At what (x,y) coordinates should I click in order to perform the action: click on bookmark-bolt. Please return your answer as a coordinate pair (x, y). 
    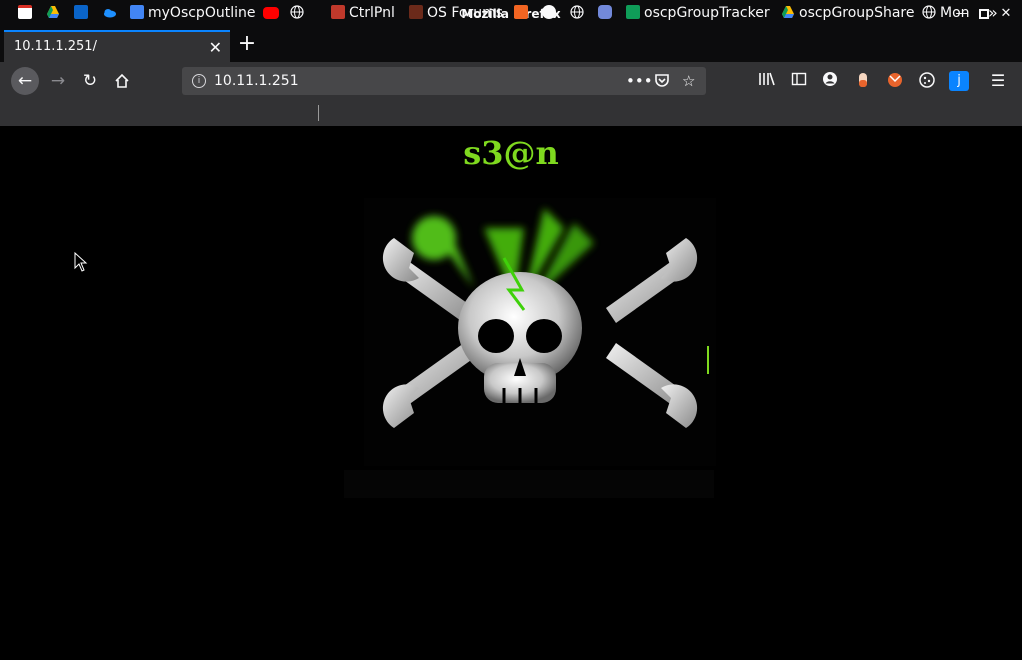
    Looking at the image, I should click on (523, 13).